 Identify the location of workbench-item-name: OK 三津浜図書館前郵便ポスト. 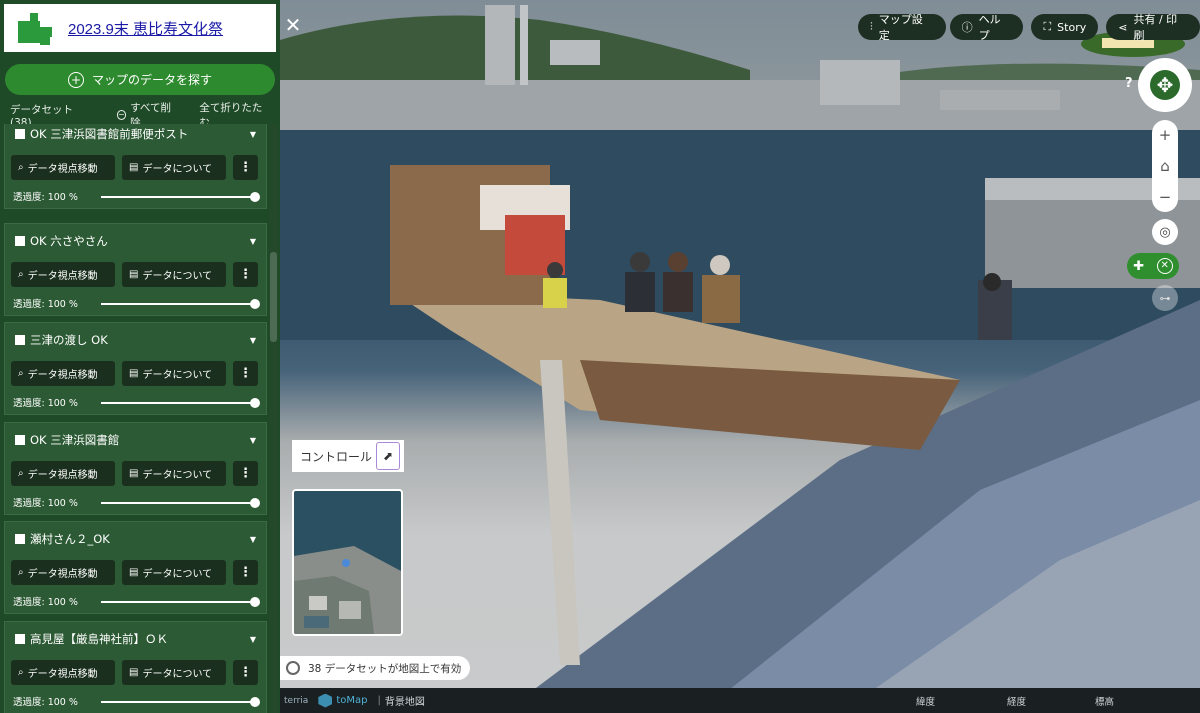
(109, 134).